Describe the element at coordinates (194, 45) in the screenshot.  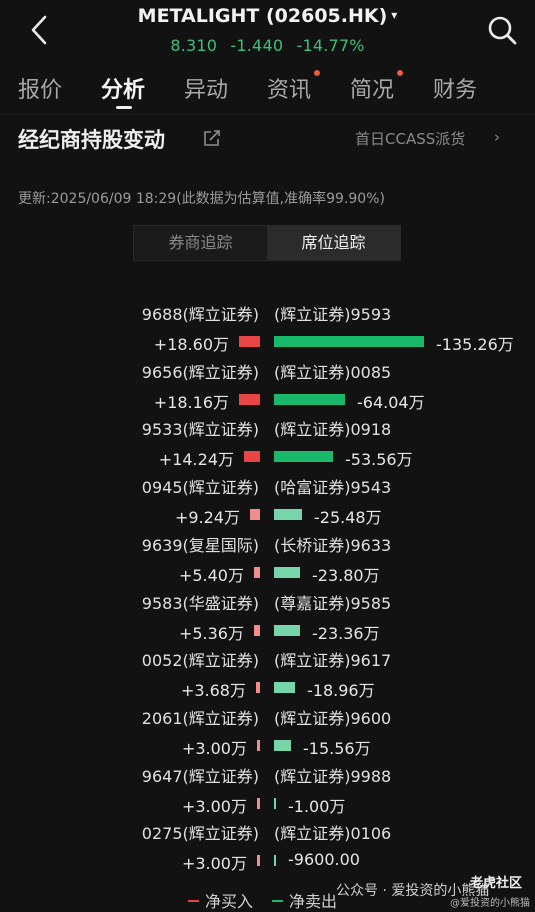
I see `last-price: 8.310` at that location.